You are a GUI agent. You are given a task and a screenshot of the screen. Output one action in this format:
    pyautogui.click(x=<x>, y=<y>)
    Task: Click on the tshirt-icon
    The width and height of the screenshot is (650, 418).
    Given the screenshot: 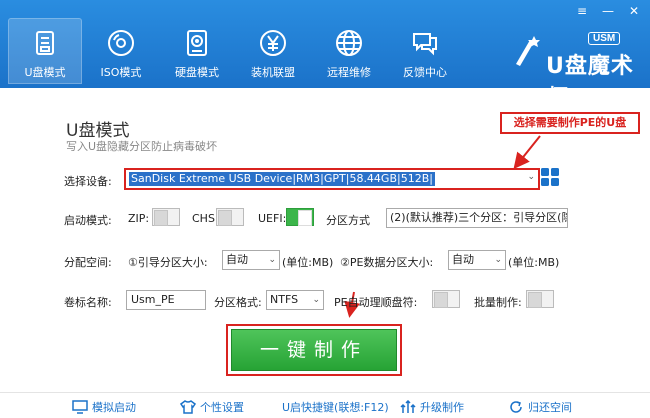 What is the action you would take?
    pyautogui.click(x=188, y=407)
    